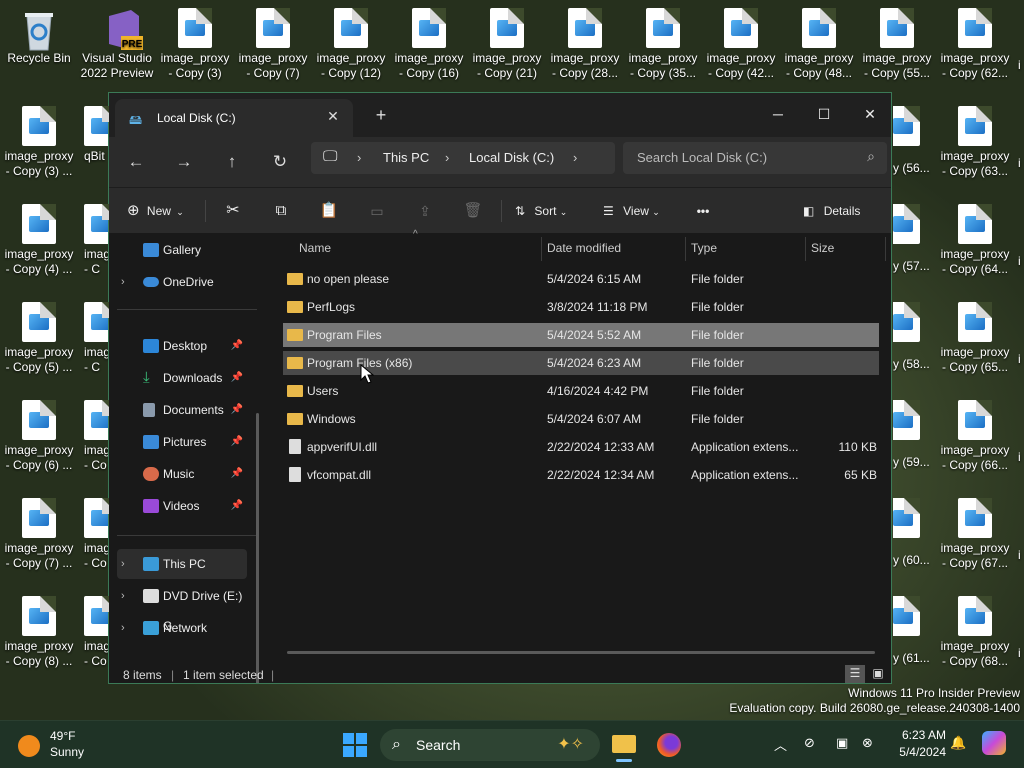 Image resolution: width=1024 pixels, height=768 pixels. I want to click on volume-icon: ⊗, so click(867, 743).